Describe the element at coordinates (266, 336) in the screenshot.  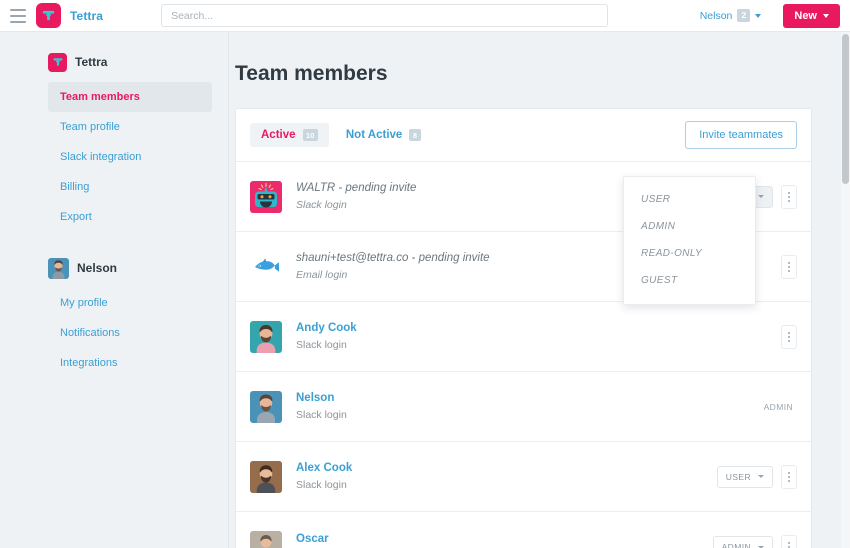
I see `user-avatar-andy-cook` at that location.